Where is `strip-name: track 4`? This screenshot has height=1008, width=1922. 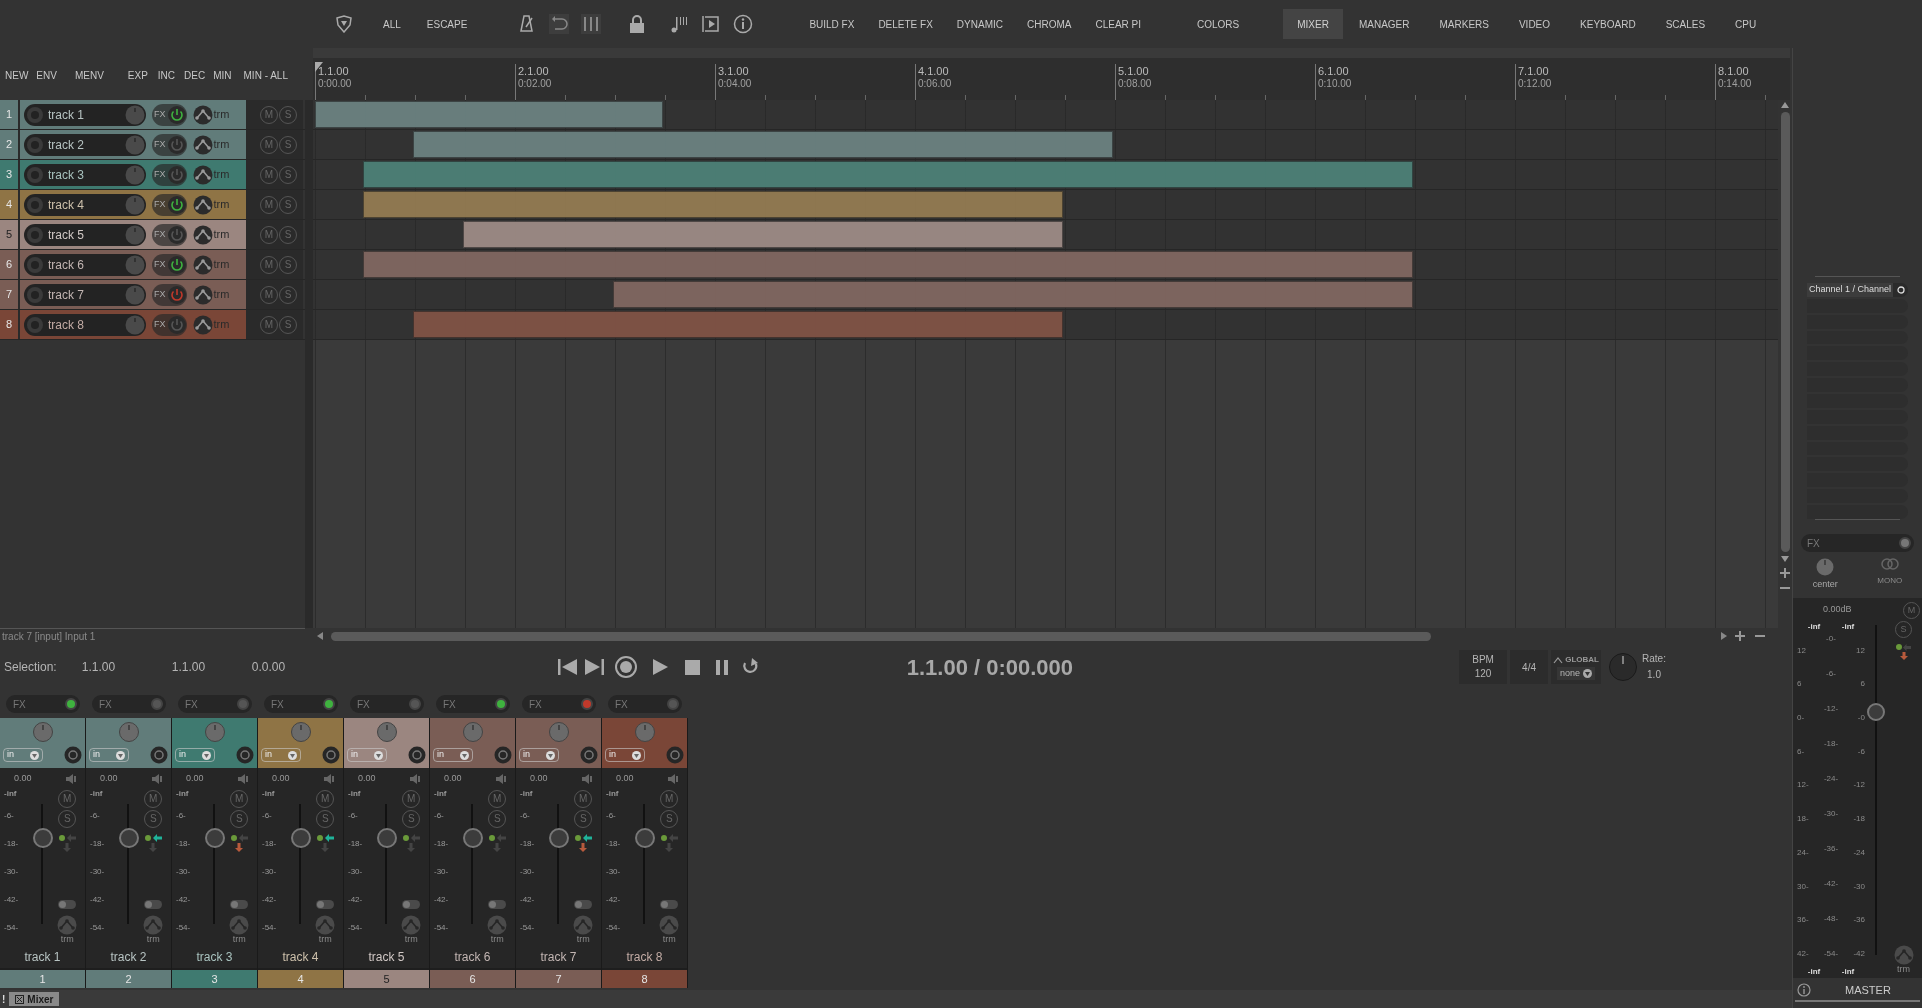 strip-name: track 4 is located at coordinates (300, 957).